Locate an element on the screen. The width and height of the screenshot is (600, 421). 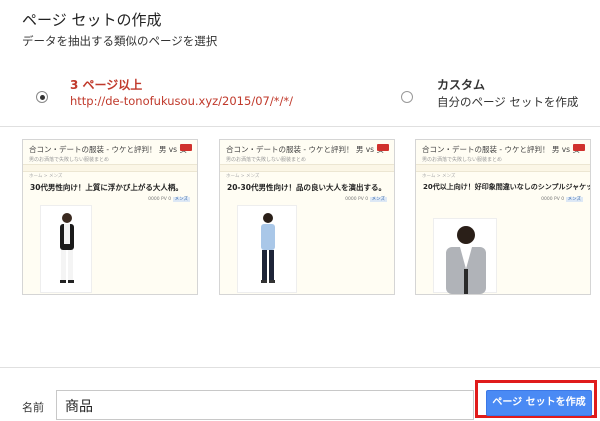
option-similar-pages-url: http://de-tonofukusou.xyz/2015/07/*/*/ is located at coordinates (181, 101).